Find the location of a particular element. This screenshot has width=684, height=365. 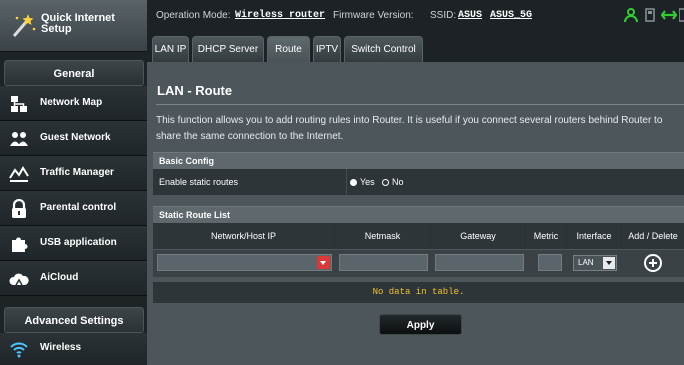

metric-input is located at coordinates (550, 262).